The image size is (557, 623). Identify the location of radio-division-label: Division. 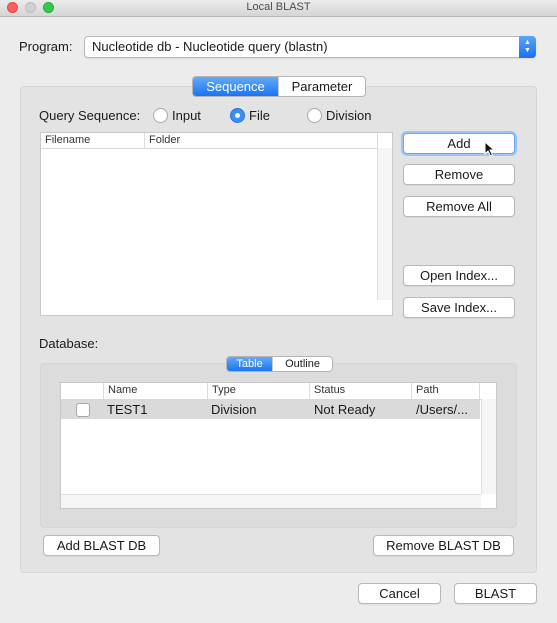
(349, 115).